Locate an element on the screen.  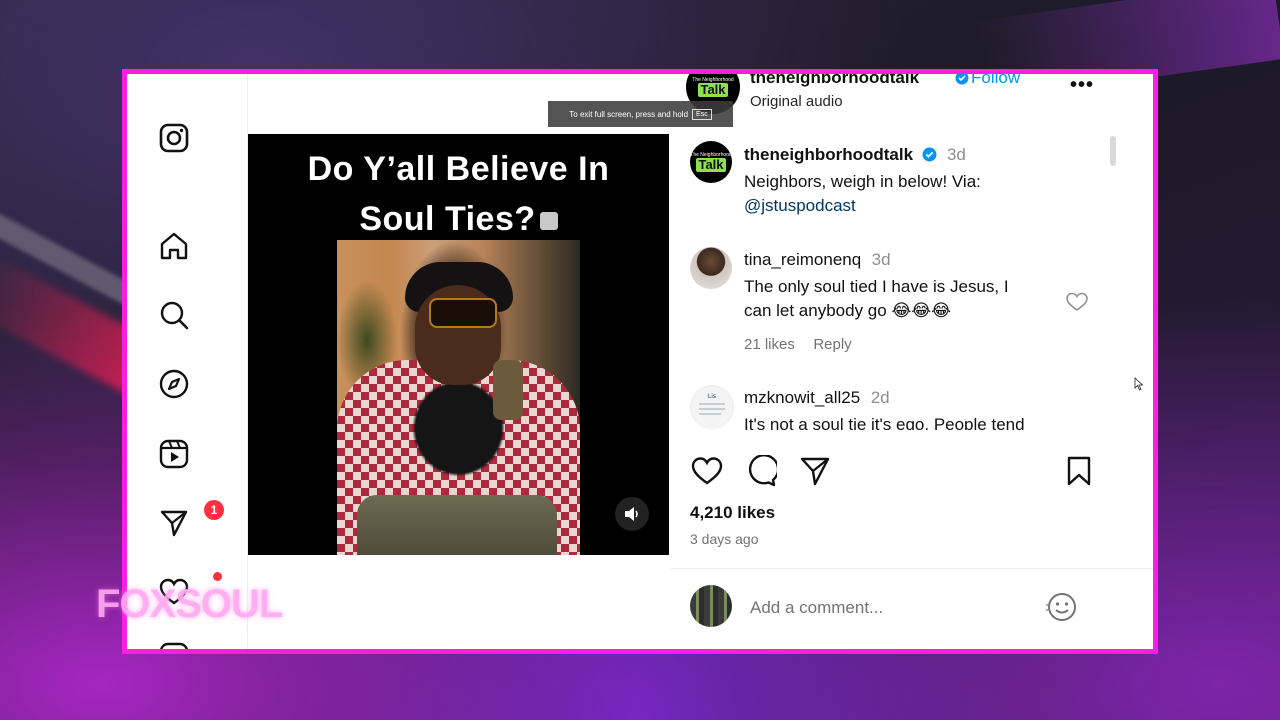
comment-header: tina_reimonenq 3d is located at coordinates (817, 260).